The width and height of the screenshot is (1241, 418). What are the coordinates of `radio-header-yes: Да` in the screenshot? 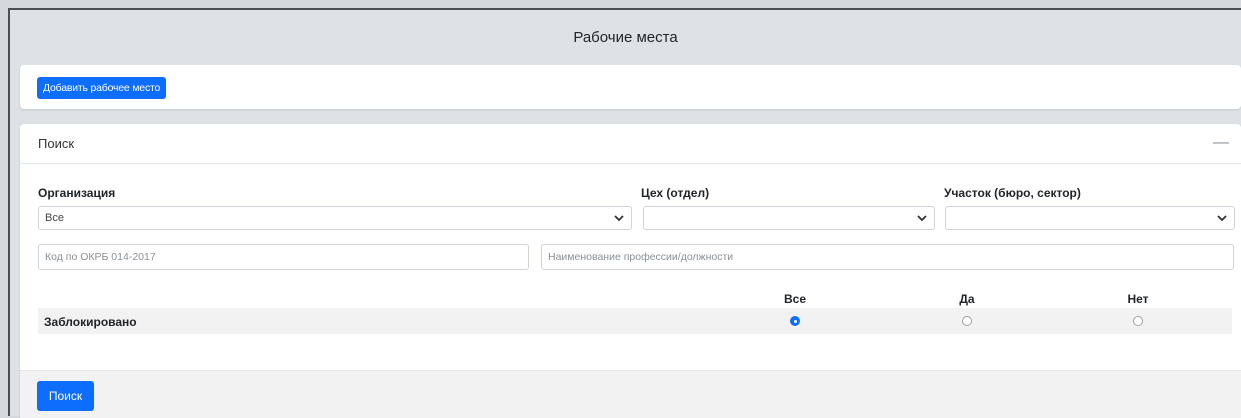 It's located at (967, 299).